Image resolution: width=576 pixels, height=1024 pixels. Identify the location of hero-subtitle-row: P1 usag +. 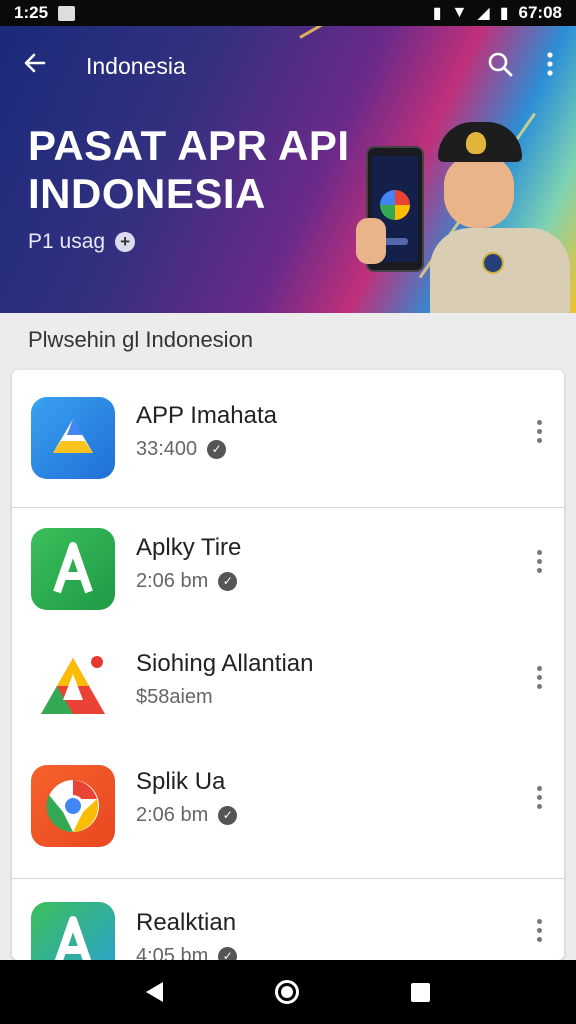
(82, 242).